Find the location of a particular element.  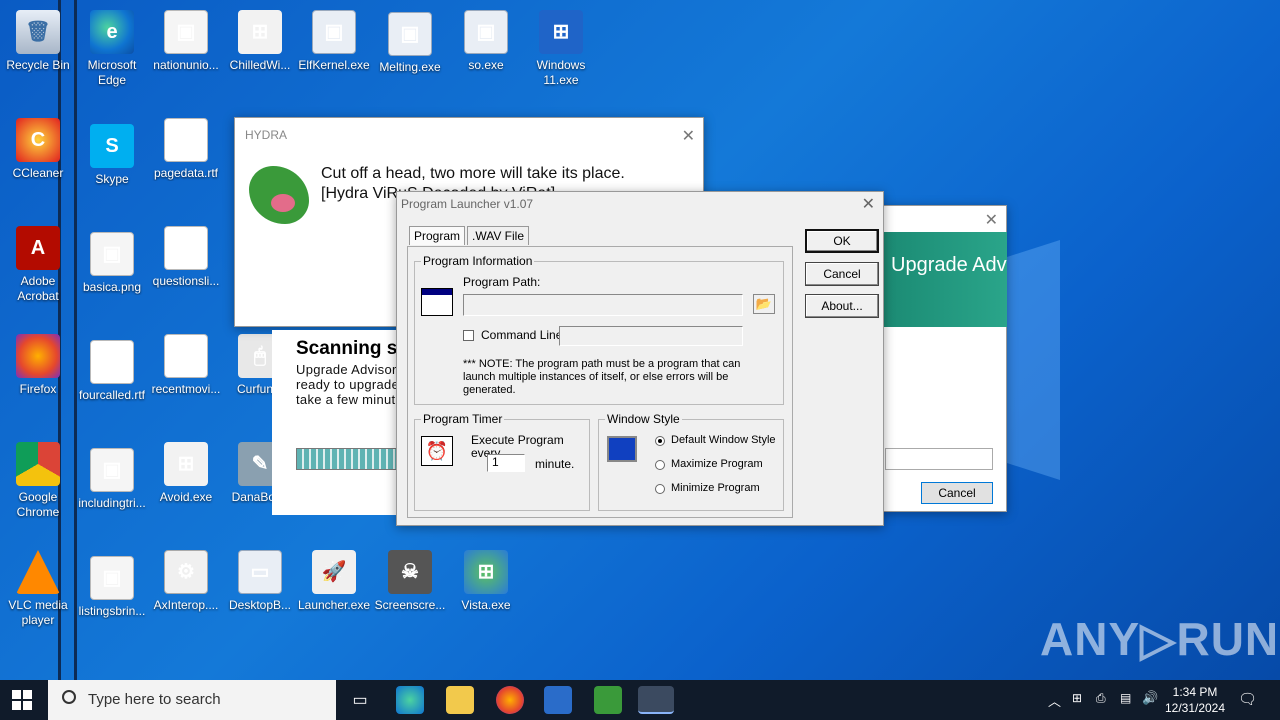

command-line-label: Command Line is located at coordinates (522, 335).